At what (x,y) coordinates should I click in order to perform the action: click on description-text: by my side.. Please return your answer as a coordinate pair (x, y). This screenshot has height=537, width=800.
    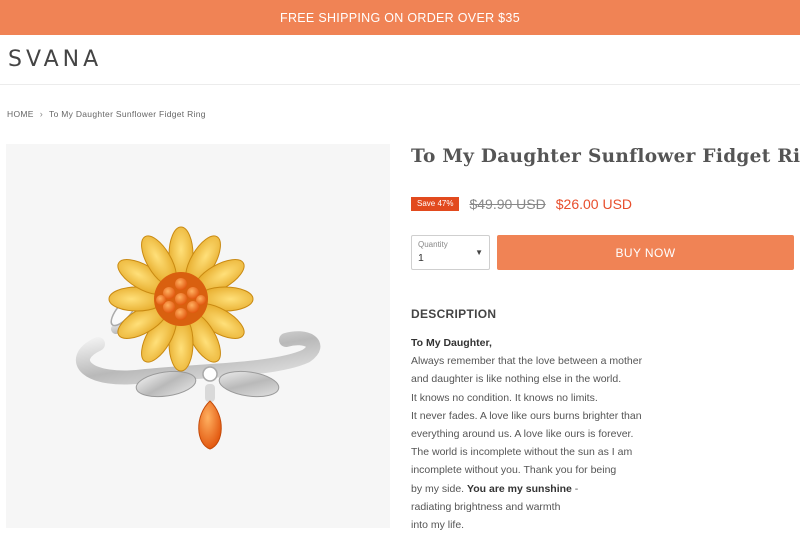
    Looking at the image, I should click on (439, 488).